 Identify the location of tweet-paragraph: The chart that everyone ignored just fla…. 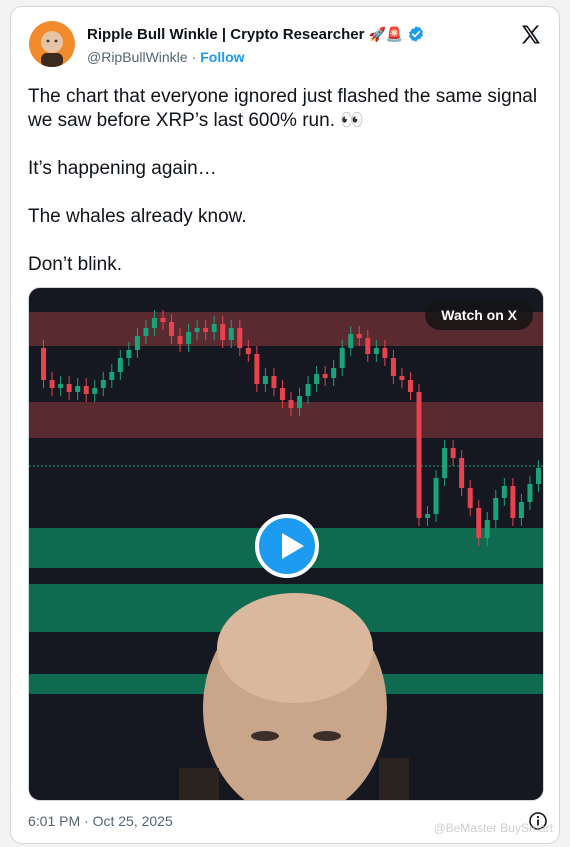
(283, 108).